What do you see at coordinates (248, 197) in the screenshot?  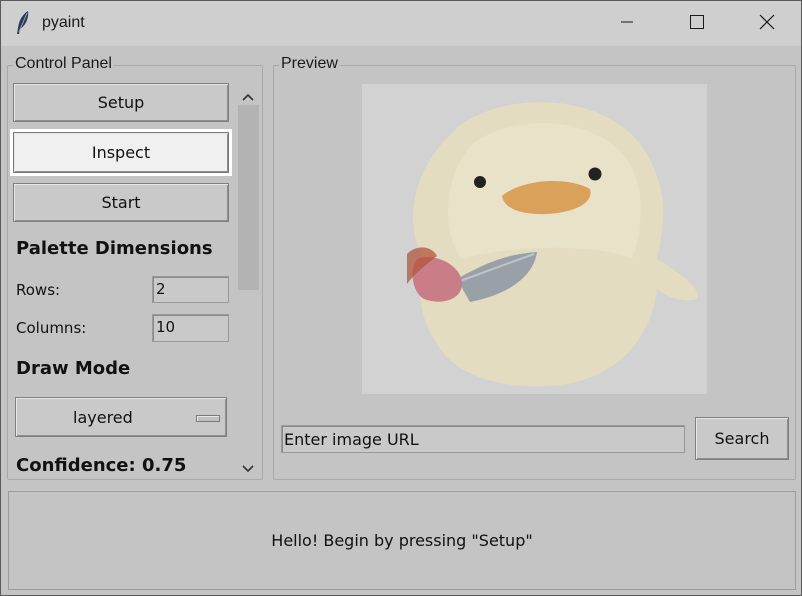 I see `scroll-thumb` at bounding box center [248, 197].